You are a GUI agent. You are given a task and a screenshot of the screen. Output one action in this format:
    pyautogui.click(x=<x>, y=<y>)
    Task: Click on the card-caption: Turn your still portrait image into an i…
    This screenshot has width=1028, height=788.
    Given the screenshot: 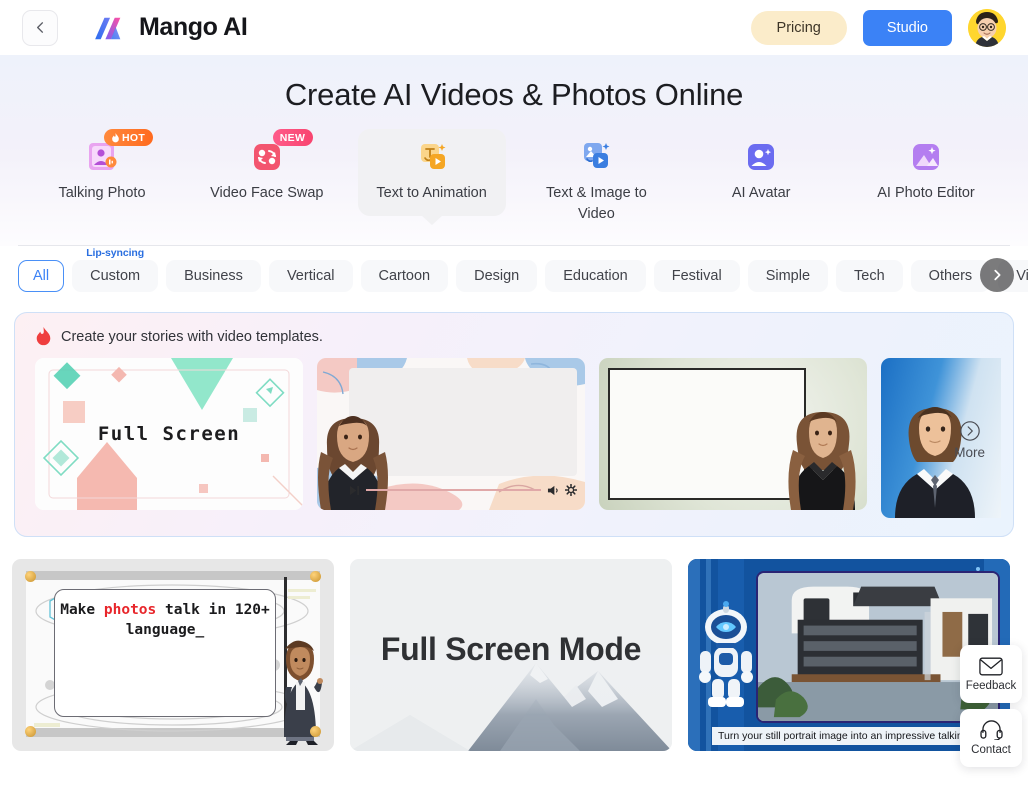 What is the action you would take?
    pyautogui.click(x=857, y=736)
    